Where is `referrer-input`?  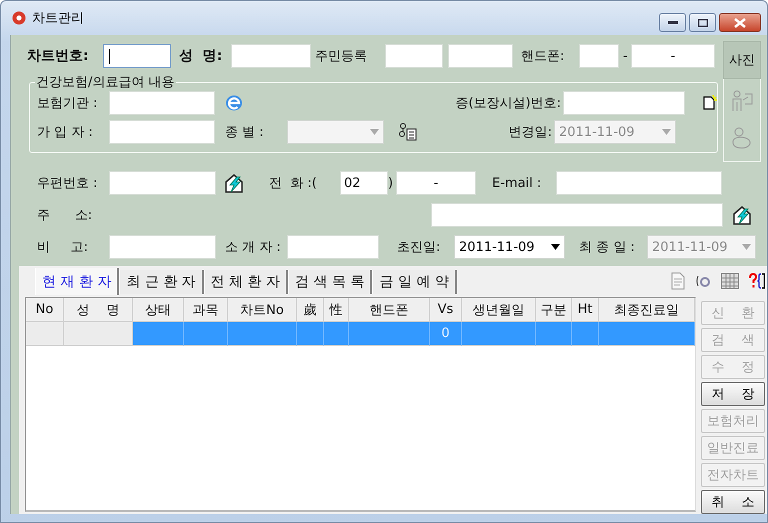
referrer-input is located at coordinates (333, 247).